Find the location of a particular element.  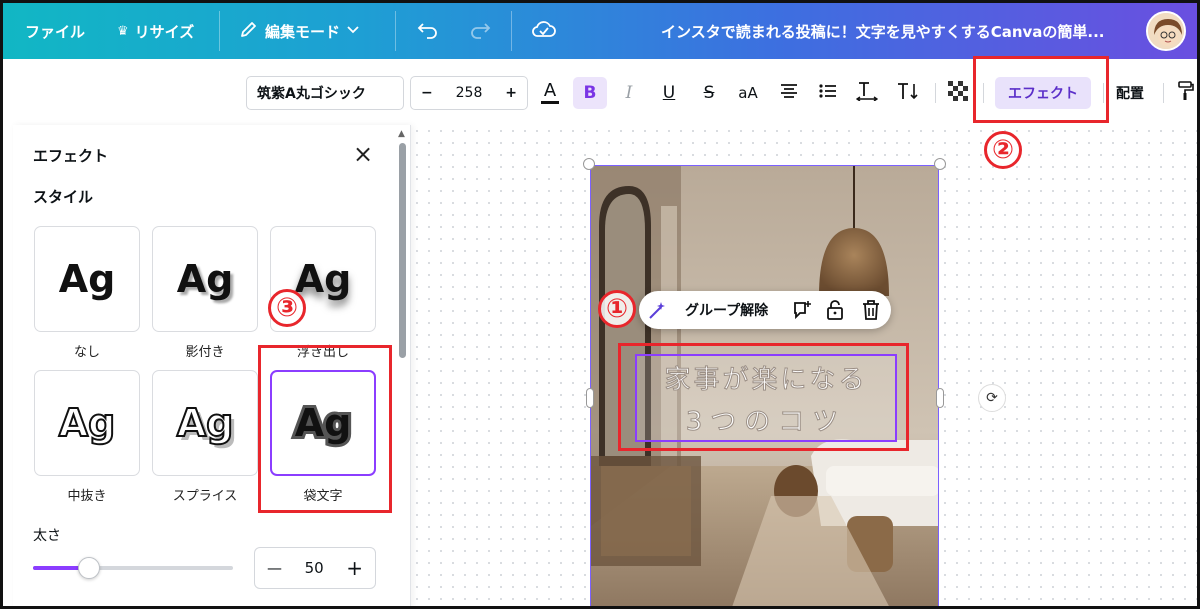

strikethrough-label: S is located at coordinates (709, 93).